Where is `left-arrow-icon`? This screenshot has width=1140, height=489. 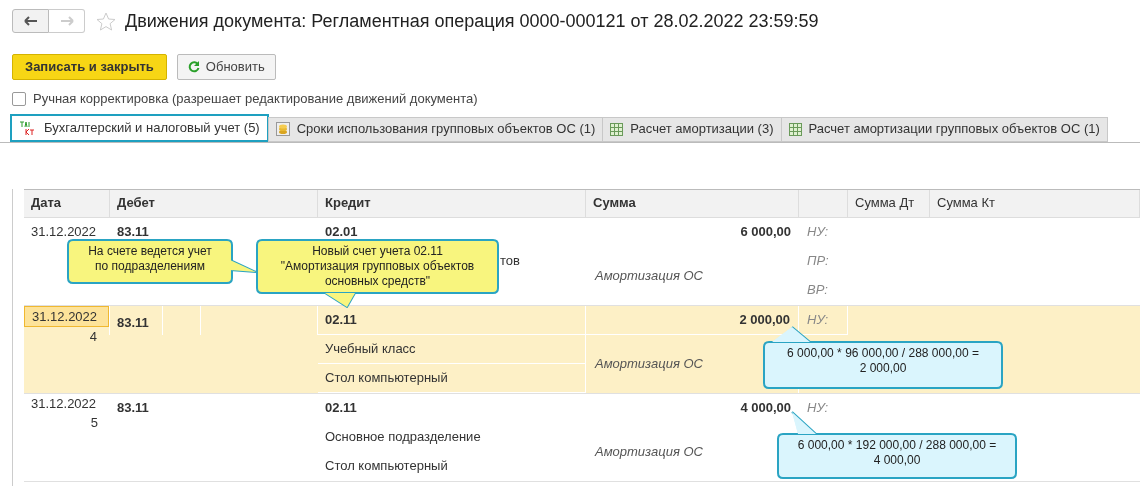 left-arrow-icon is located at coordinates (30, 21).